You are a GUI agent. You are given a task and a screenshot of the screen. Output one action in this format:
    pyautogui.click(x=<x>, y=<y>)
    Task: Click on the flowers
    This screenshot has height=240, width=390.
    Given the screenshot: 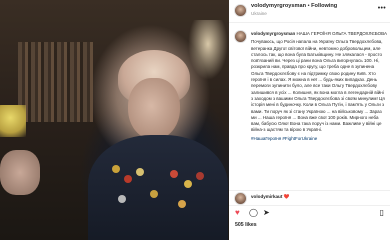 What is the action you would take?
    pyautogui.click(x=13, y=121)
    